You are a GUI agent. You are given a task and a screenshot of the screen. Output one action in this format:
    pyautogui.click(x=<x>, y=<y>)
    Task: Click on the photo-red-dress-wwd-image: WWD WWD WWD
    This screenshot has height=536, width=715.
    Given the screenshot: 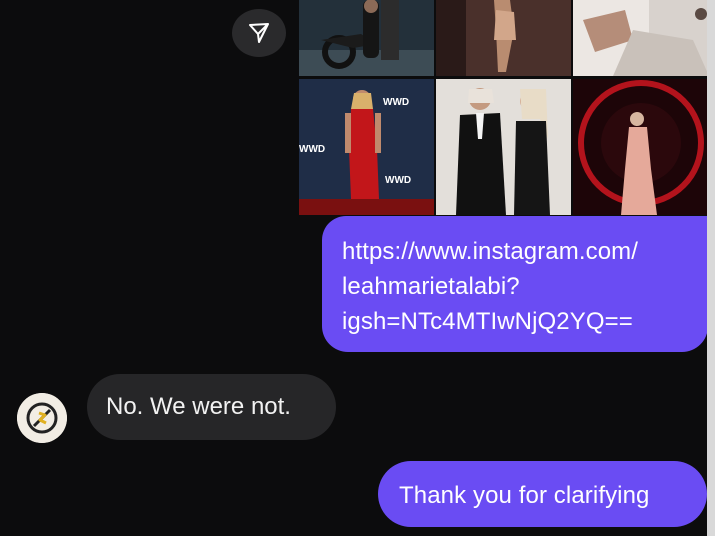 What is the action you would take?
    pyautogui.click(x=366, y=147)
    